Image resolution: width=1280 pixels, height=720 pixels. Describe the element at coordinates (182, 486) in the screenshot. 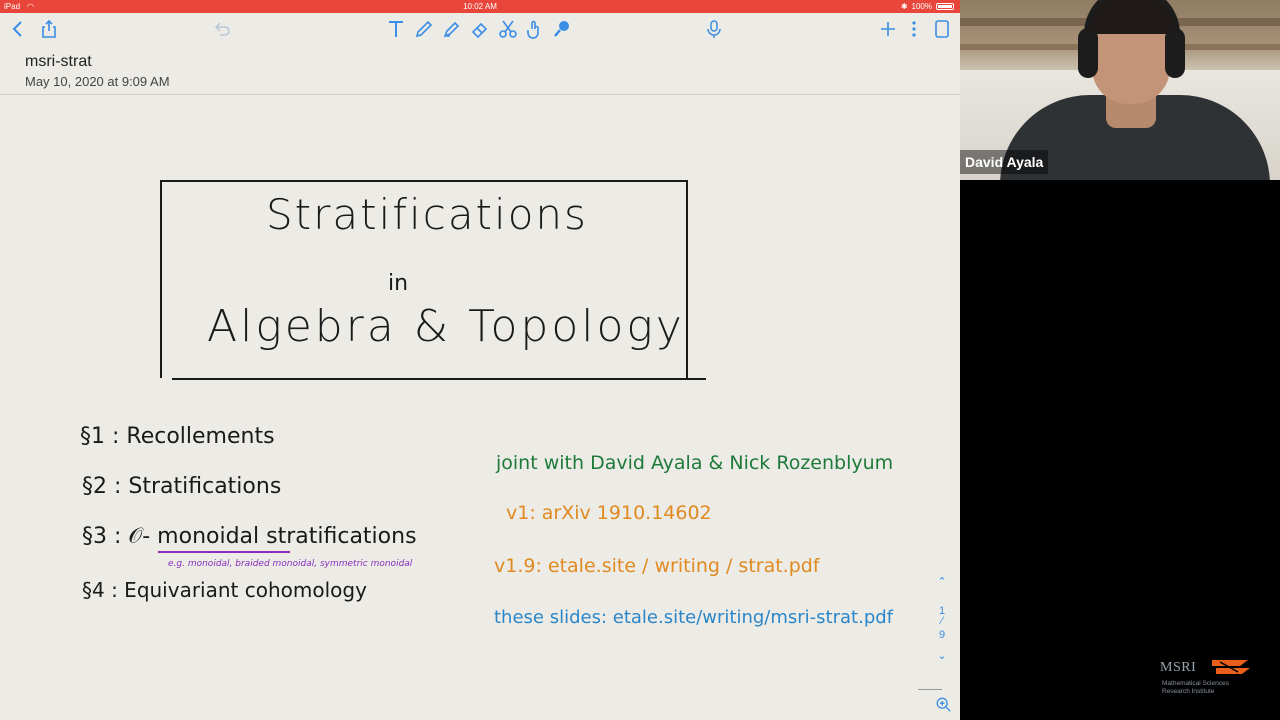

I see `section-2: §2 : Stratifications` at that location.